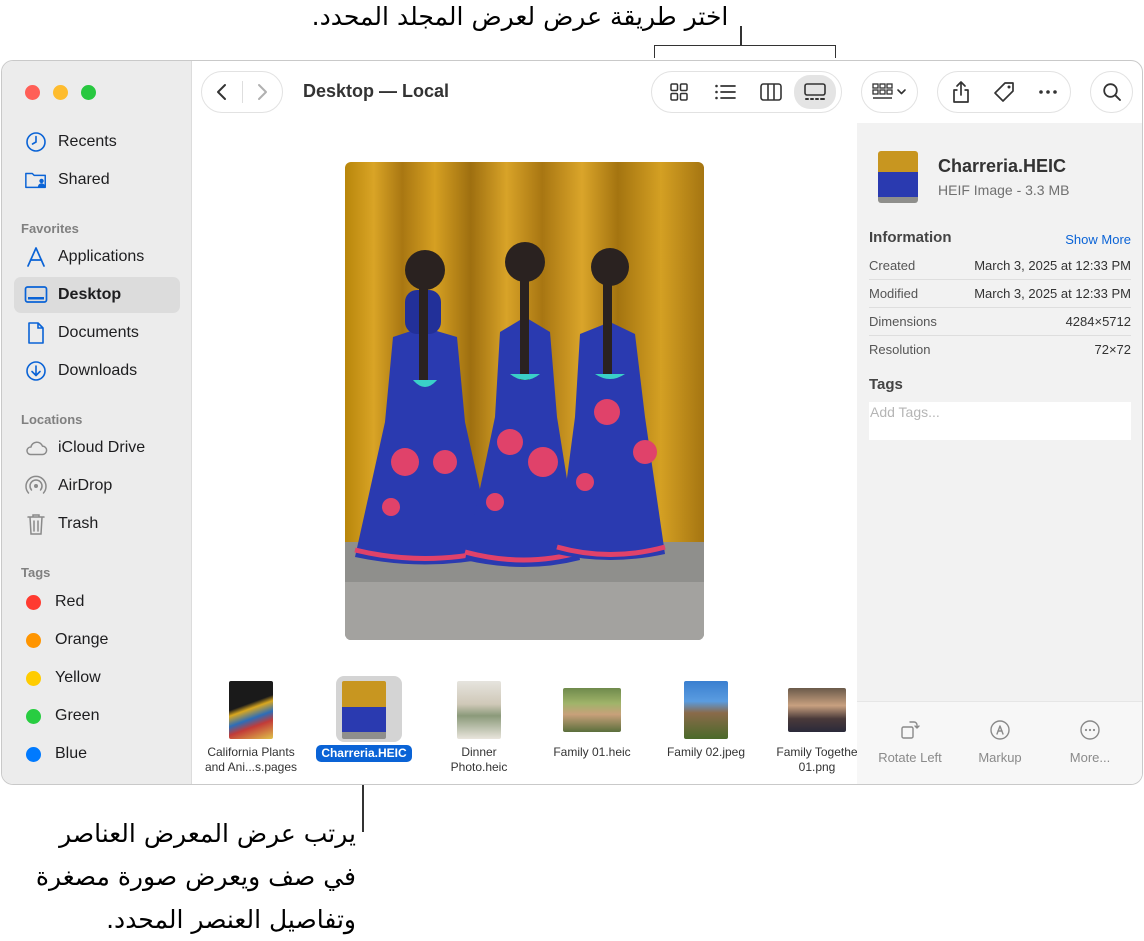  I want to click on back-button, so click(222, 92).